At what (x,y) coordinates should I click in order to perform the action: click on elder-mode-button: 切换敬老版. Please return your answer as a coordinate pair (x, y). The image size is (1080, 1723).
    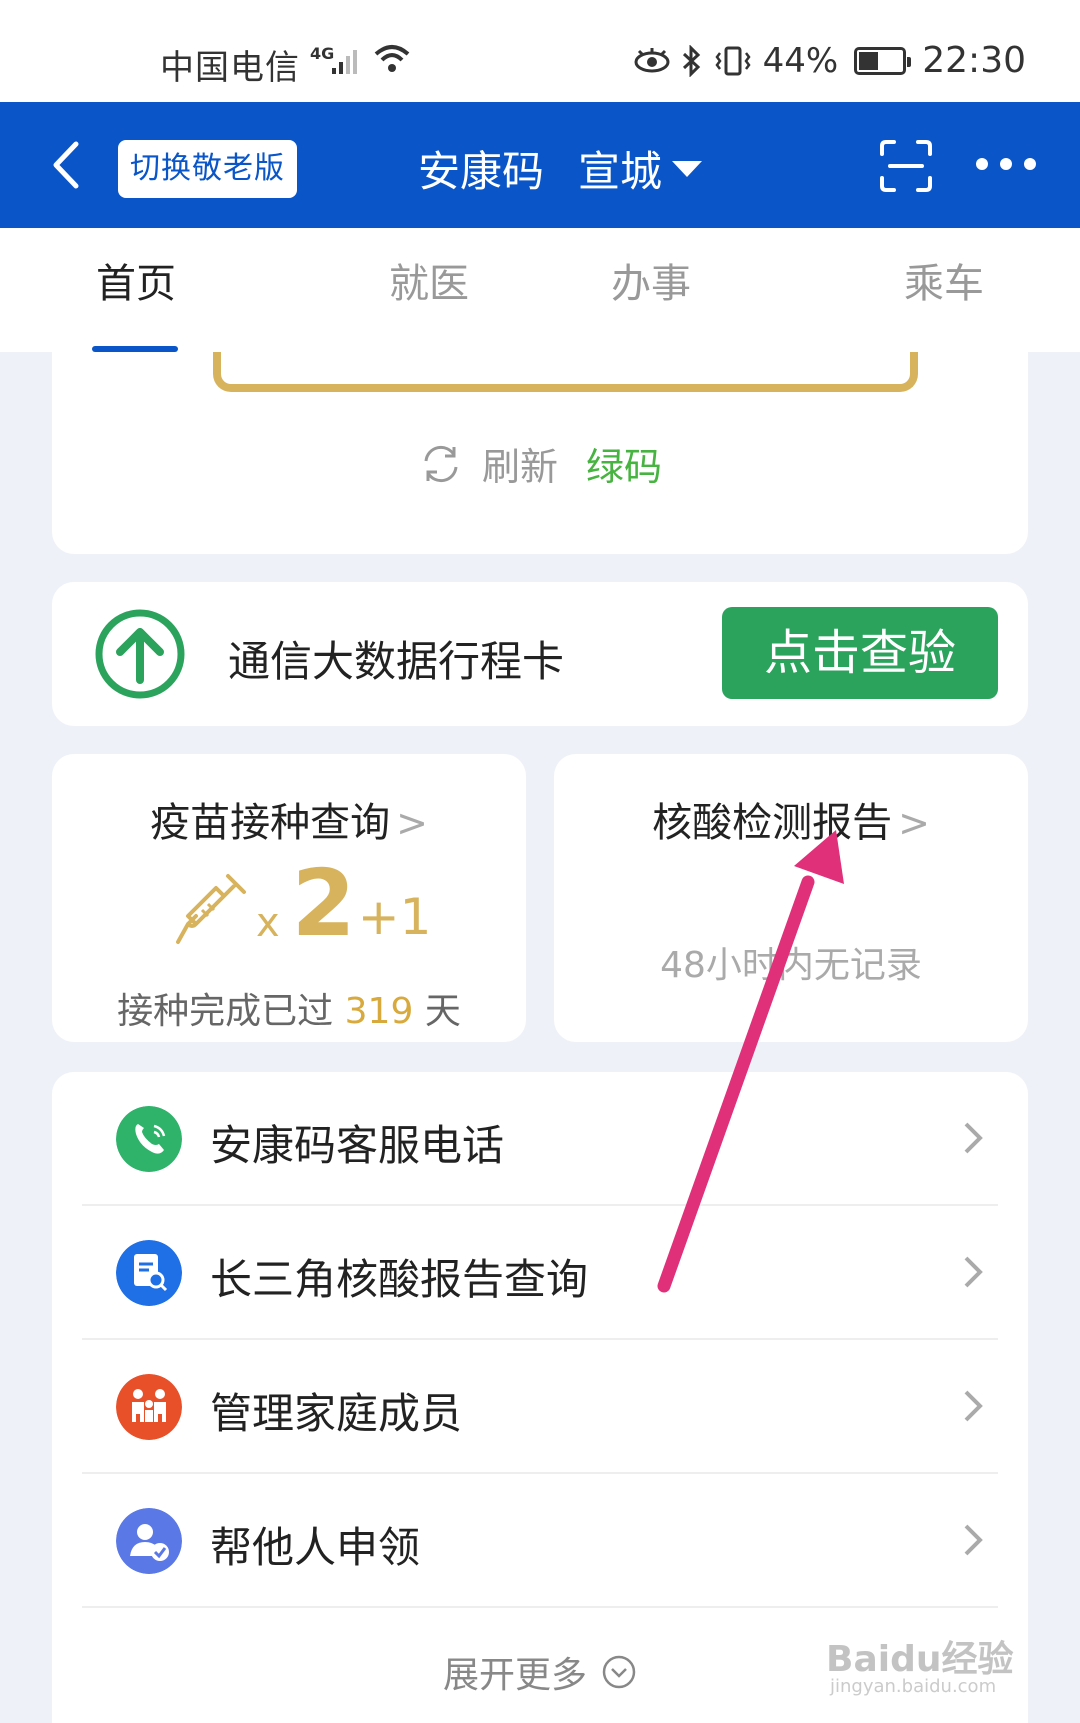
    Looking at the image, I should click on (207, 169).